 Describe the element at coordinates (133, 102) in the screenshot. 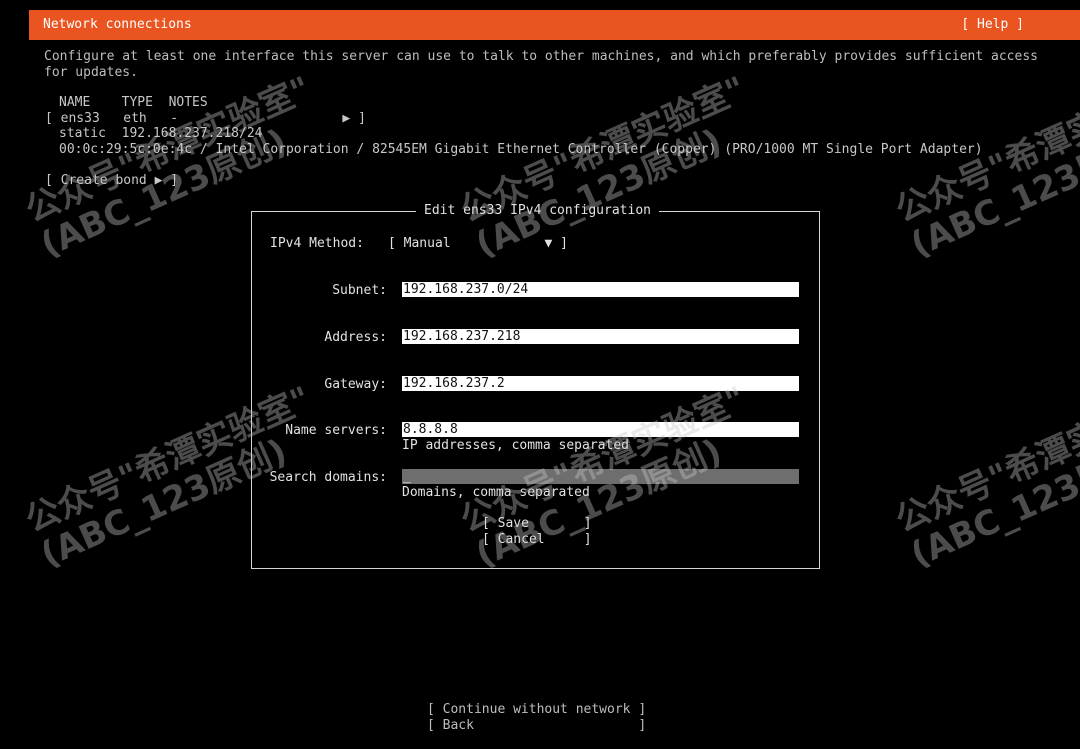

I see `interface-table-header: NAME TYPE NOTES` at that location.